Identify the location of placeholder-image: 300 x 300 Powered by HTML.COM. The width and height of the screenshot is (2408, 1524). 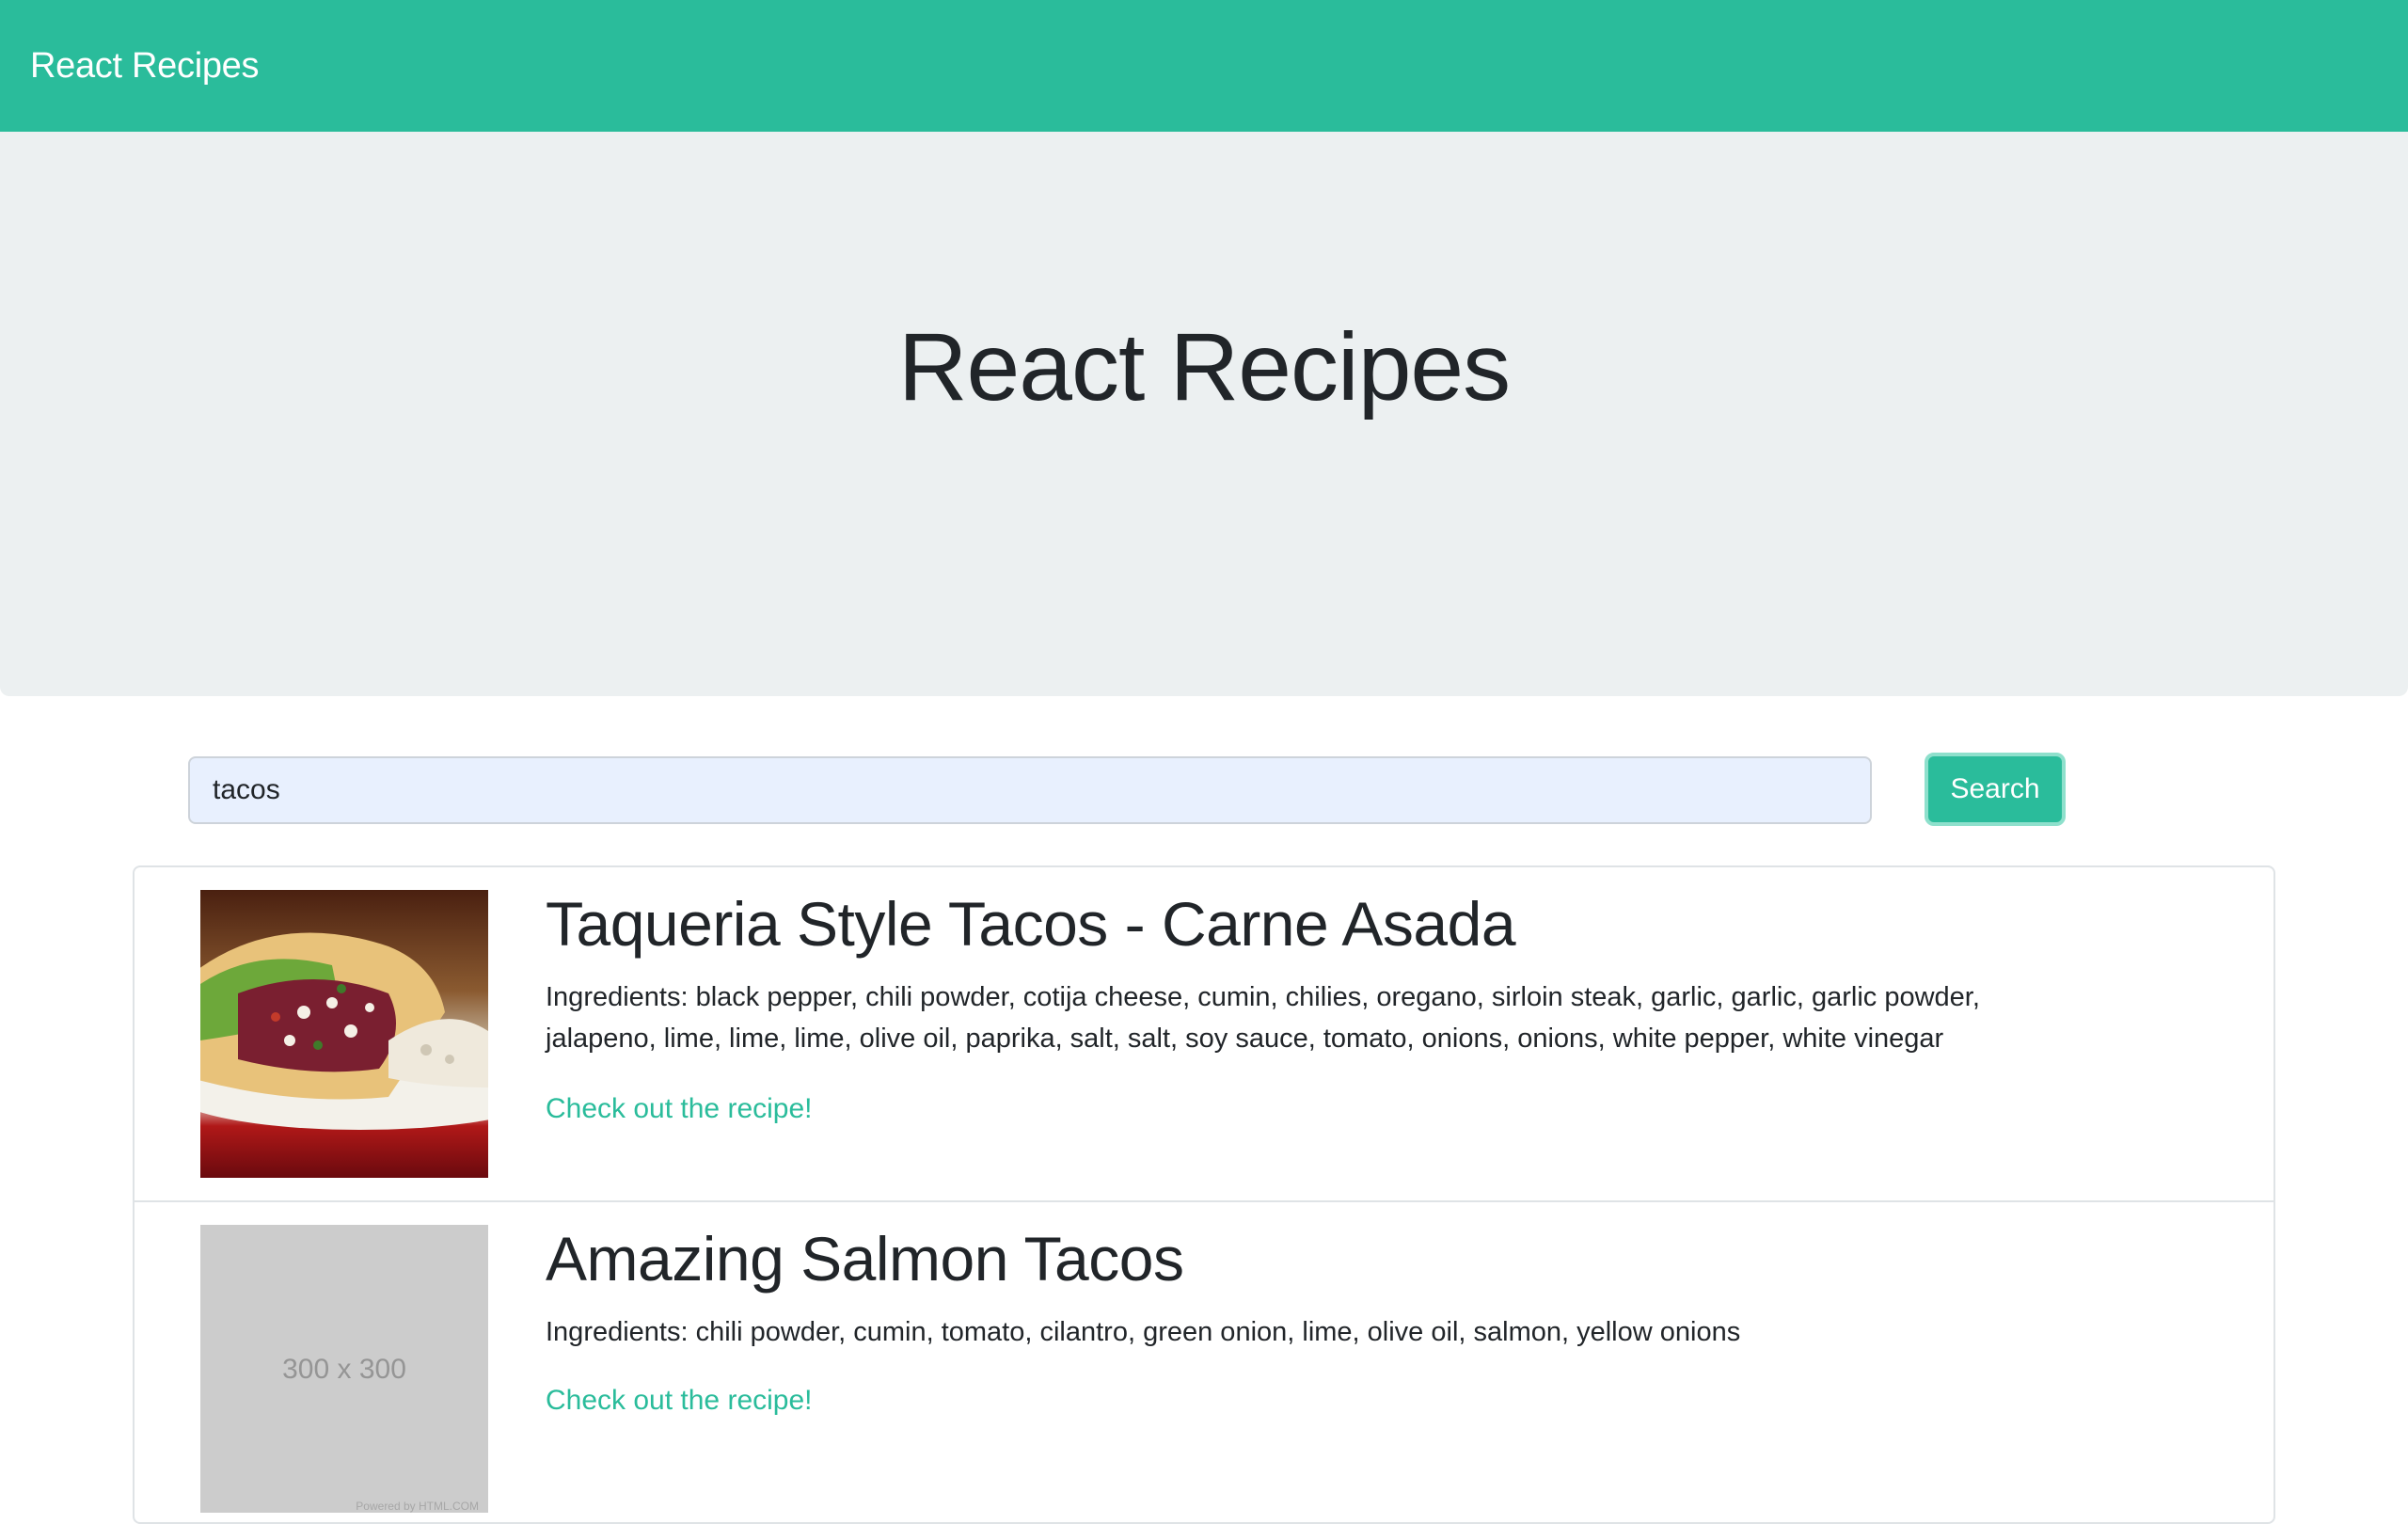
(344, 1369).